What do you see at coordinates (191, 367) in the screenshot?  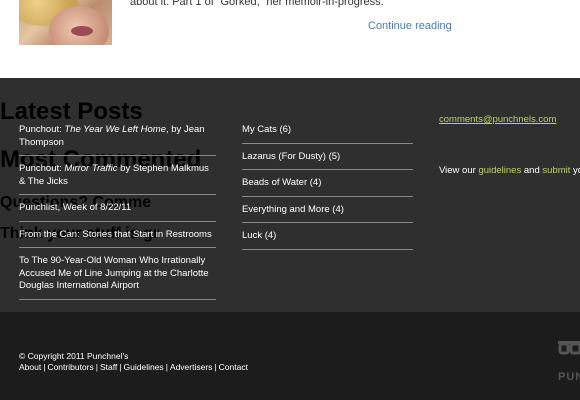 I see `footer-link-advertisers: Advertisers` at bounding box center [191, 367].